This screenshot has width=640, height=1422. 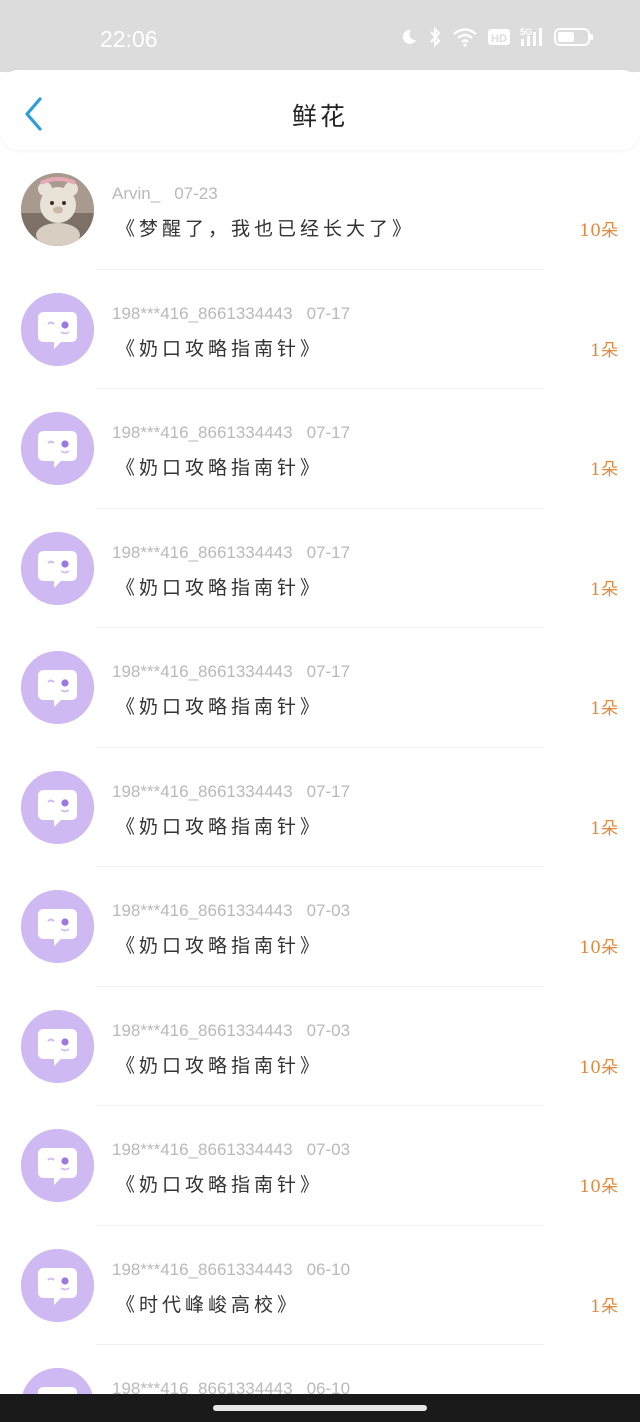 What do you see at coordinates (320, 210) in the screenshot?
I see `list-item: Arvin_ 07-23 《梦醒了，我也已经长大了》 10朵` at bounding box center [320, 210].